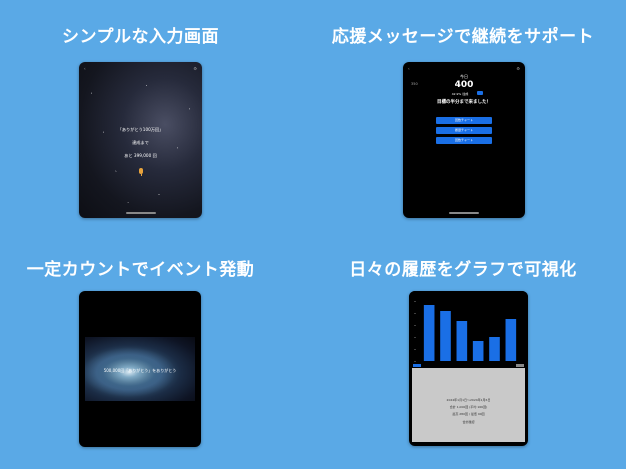  I want to click on goal-title: 「ありがとう100万回」, so click(140, 129).